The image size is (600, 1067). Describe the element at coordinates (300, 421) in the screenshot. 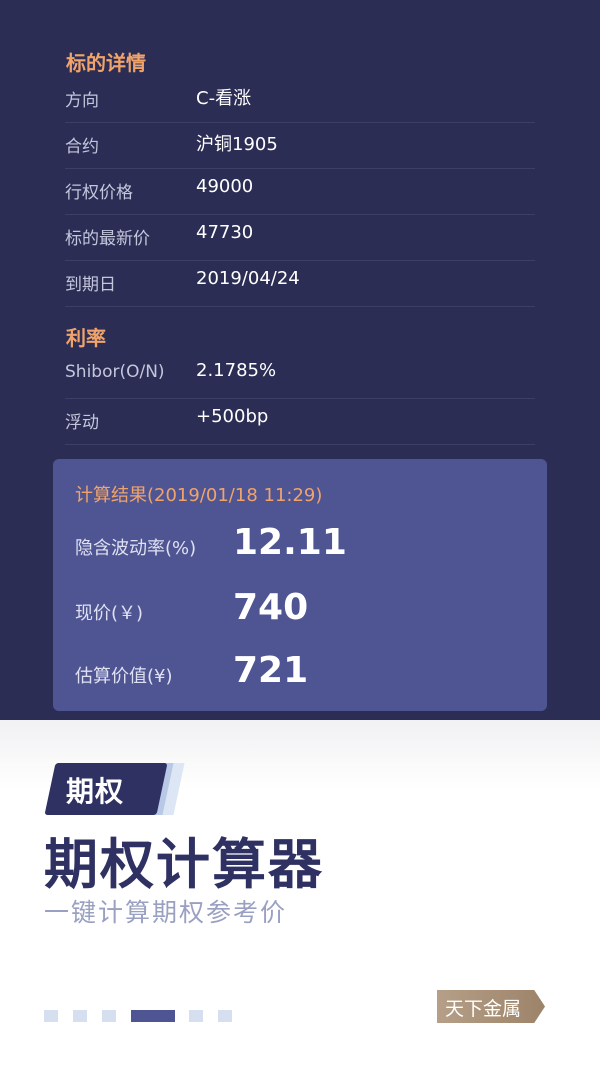

I see `row-float: 浮动 +500bp` at that location.